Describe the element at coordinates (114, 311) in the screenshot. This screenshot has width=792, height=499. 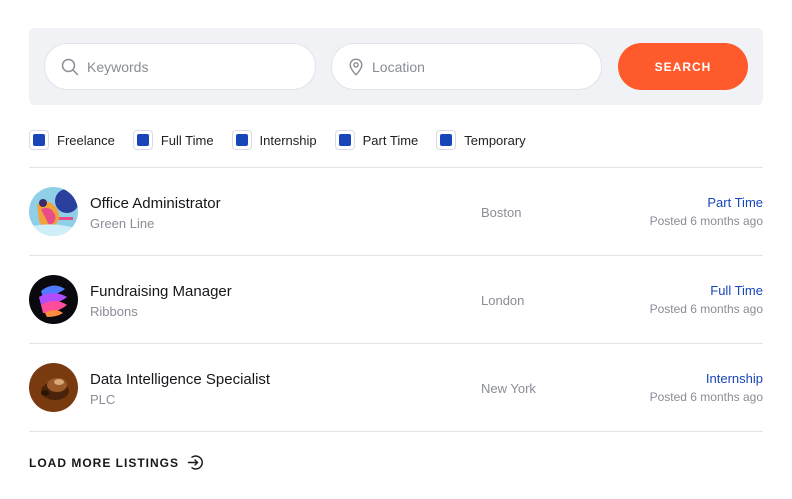
I see `company-name: Ribbons` at that location.